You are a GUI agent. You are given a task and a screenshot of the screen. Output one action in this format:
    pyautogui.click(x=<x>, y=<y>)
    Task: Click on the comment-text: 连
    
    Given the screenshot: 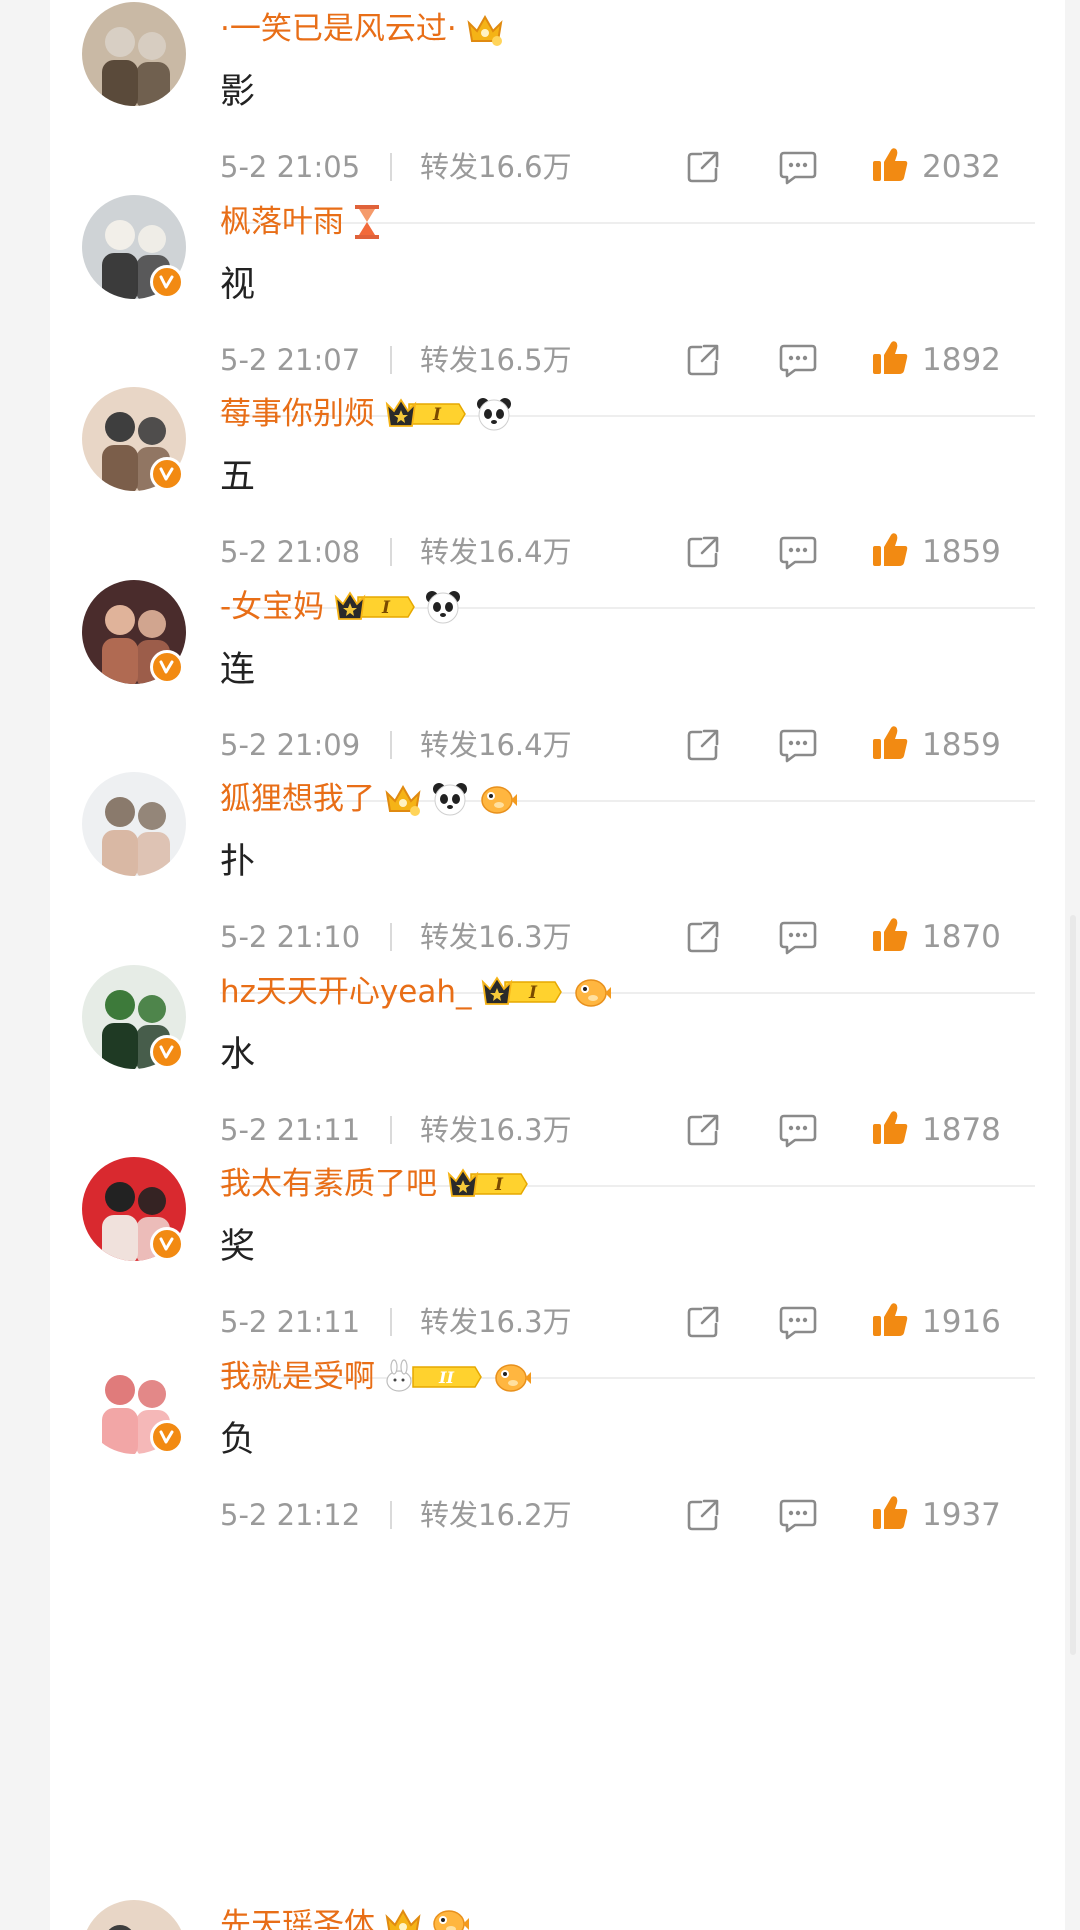 What is the action you would take?
    pyautogui.click(x=238, y=669)
    